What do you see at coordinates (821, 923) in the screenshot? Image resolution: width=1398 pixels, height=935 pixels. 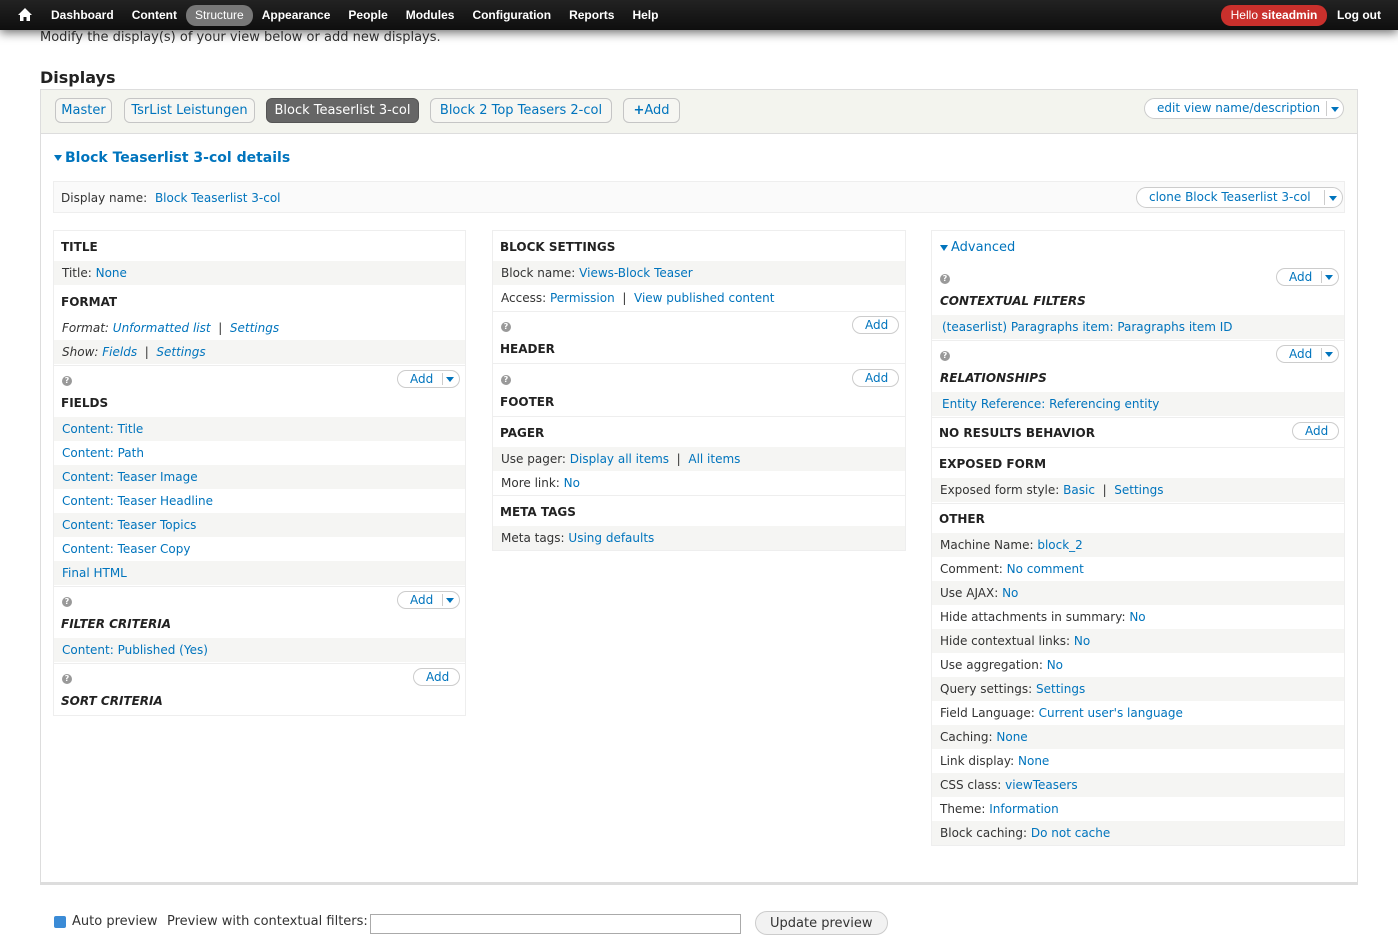 I see `update-preview-button: Update preview` at bounding box center [821, 923].